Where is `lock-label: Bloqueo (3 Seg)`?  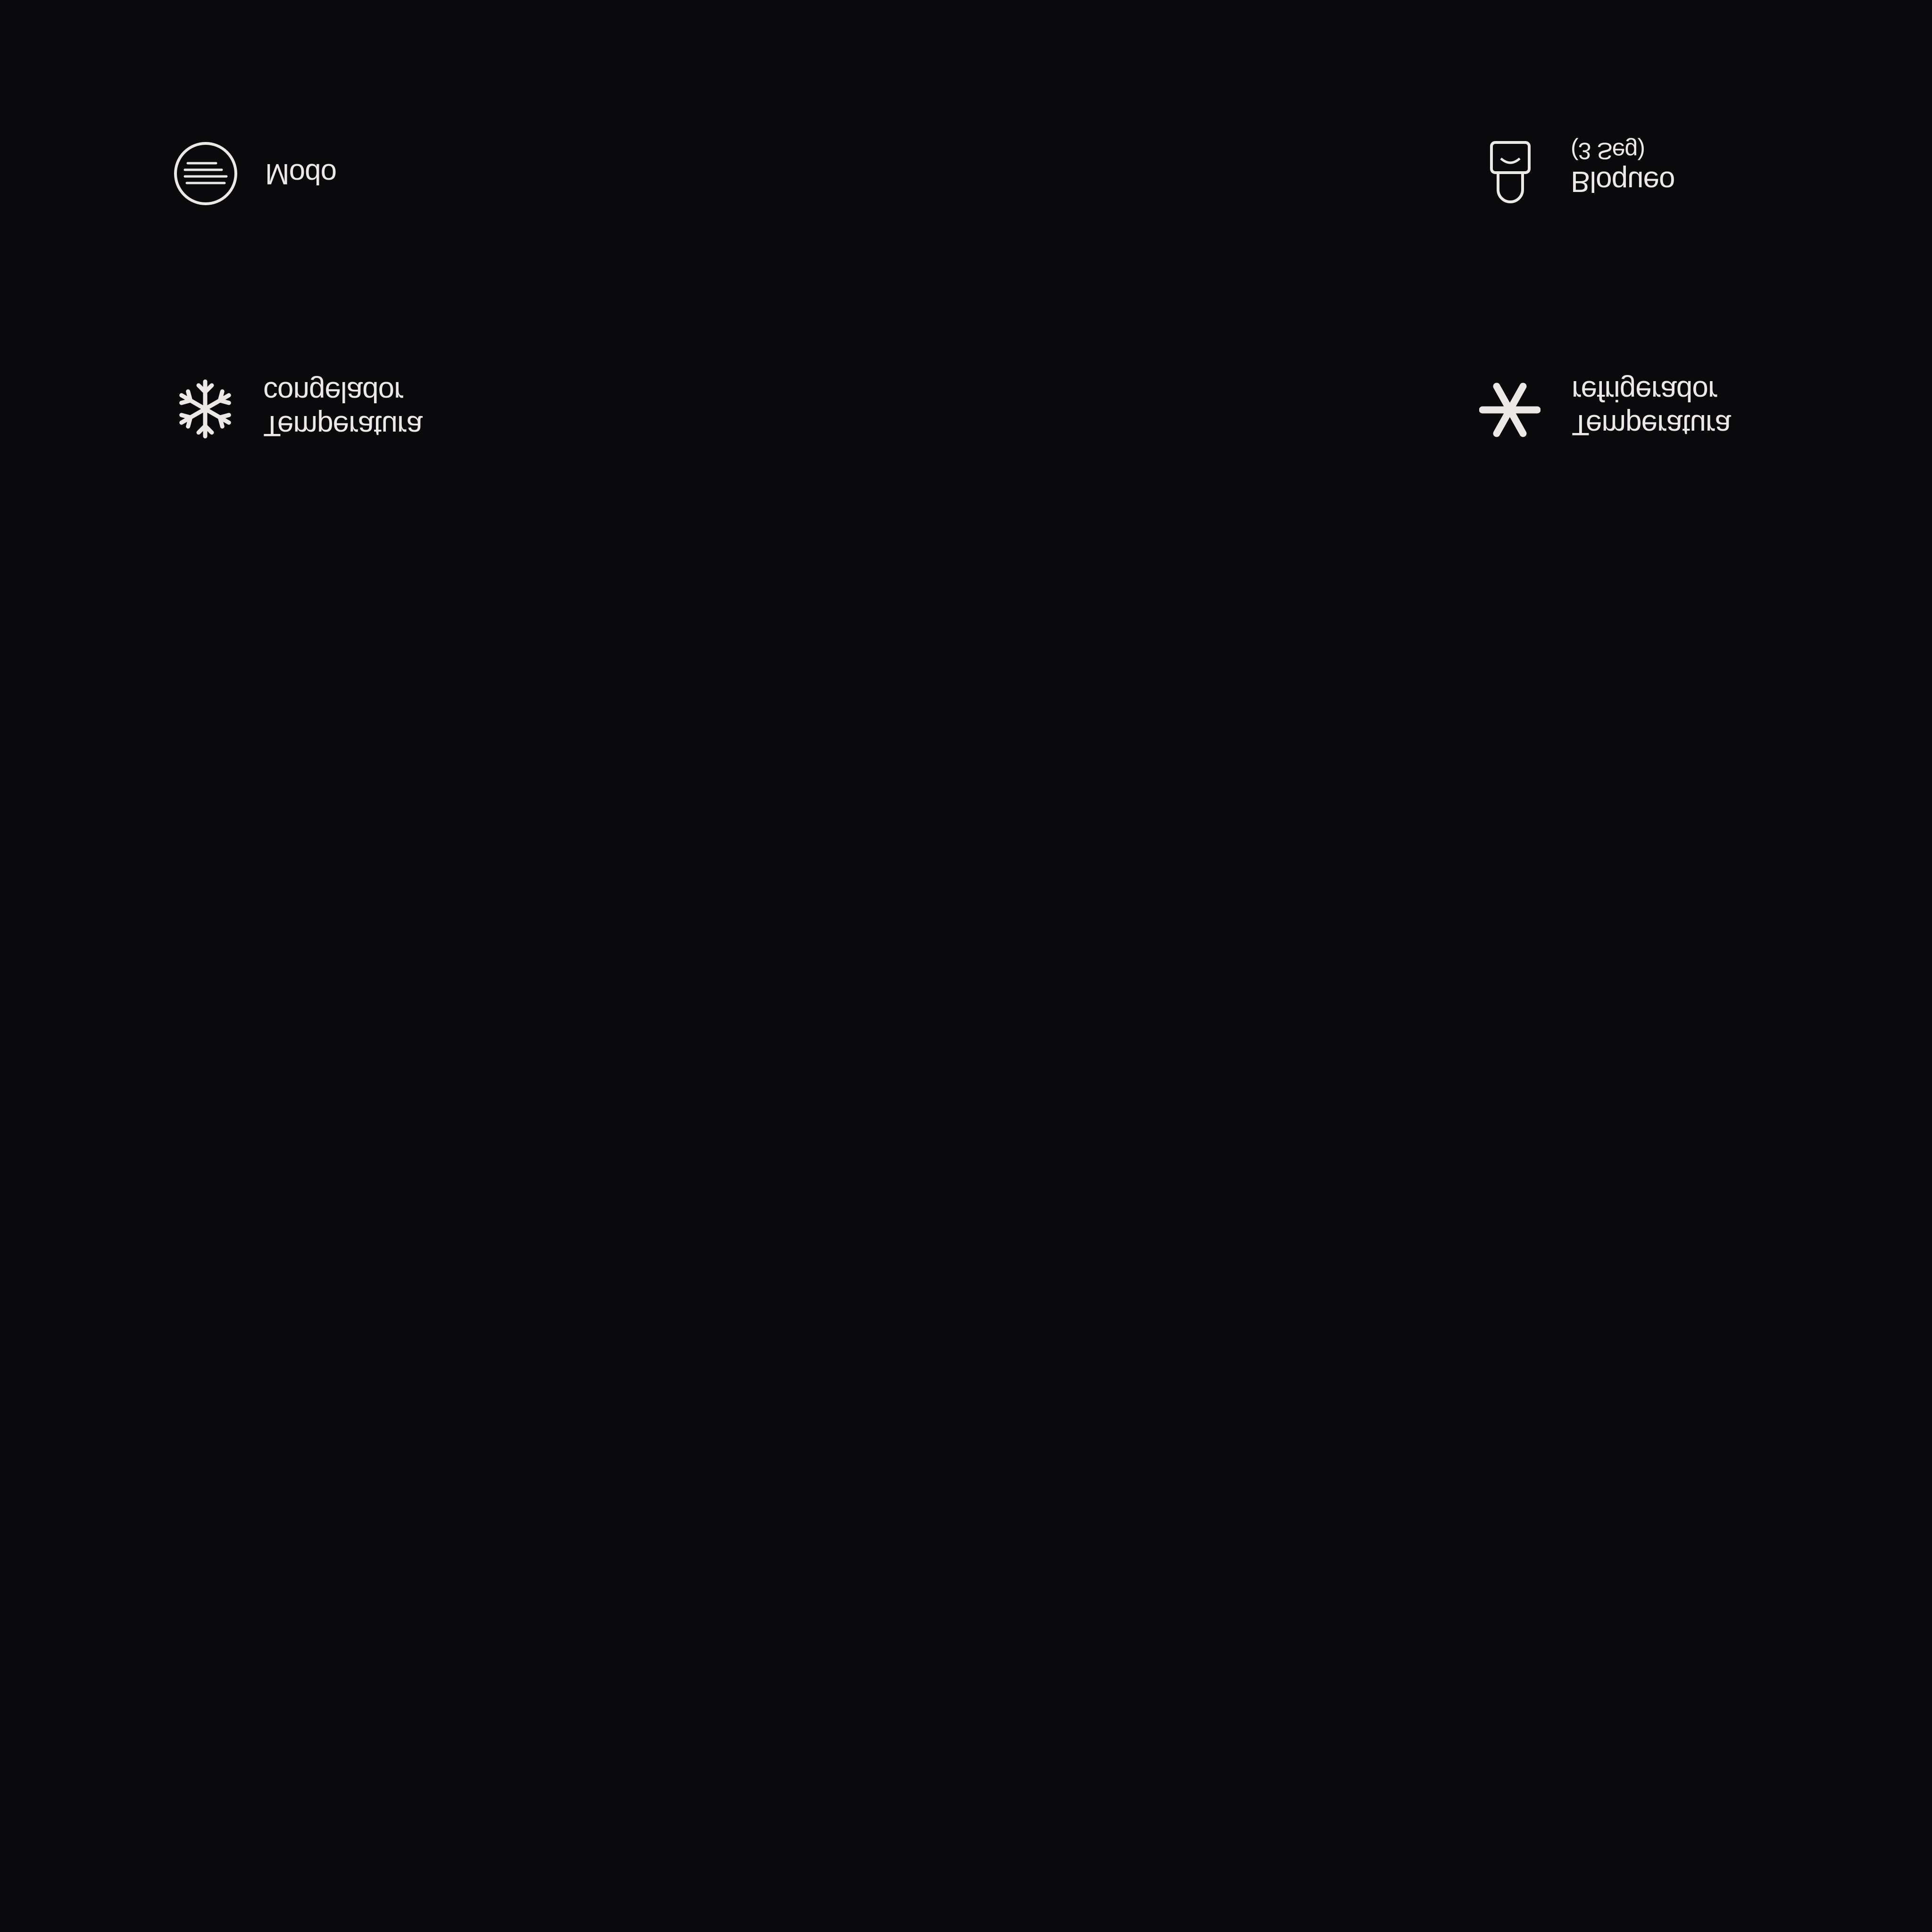
lock-label: Bloqueo (3 Seg) is located at coordinates (1623, 168).